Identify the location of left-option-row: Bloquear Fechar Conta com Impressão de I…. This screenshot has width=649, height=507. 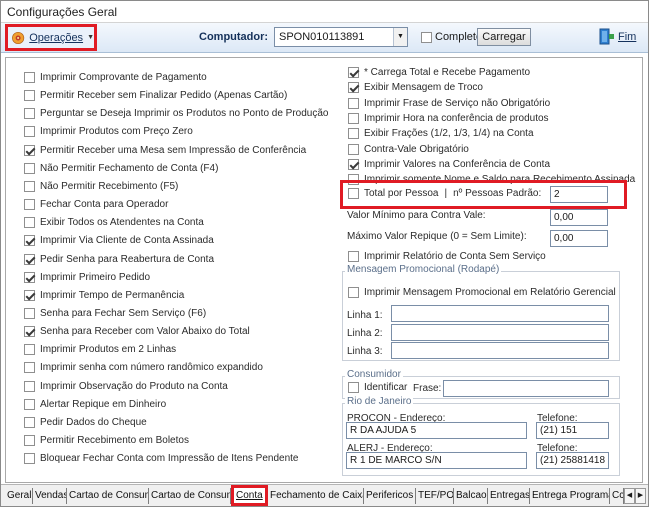
(161, 458).